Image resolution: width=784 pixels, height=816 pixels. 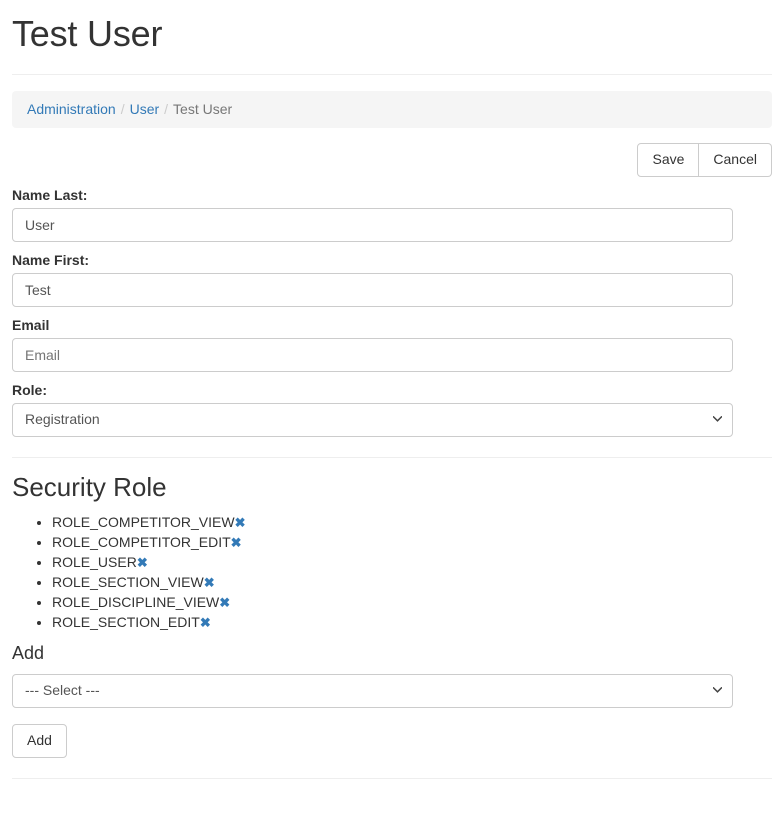 I want to click on add-section-heading: Add, so click(x=28, y=652).